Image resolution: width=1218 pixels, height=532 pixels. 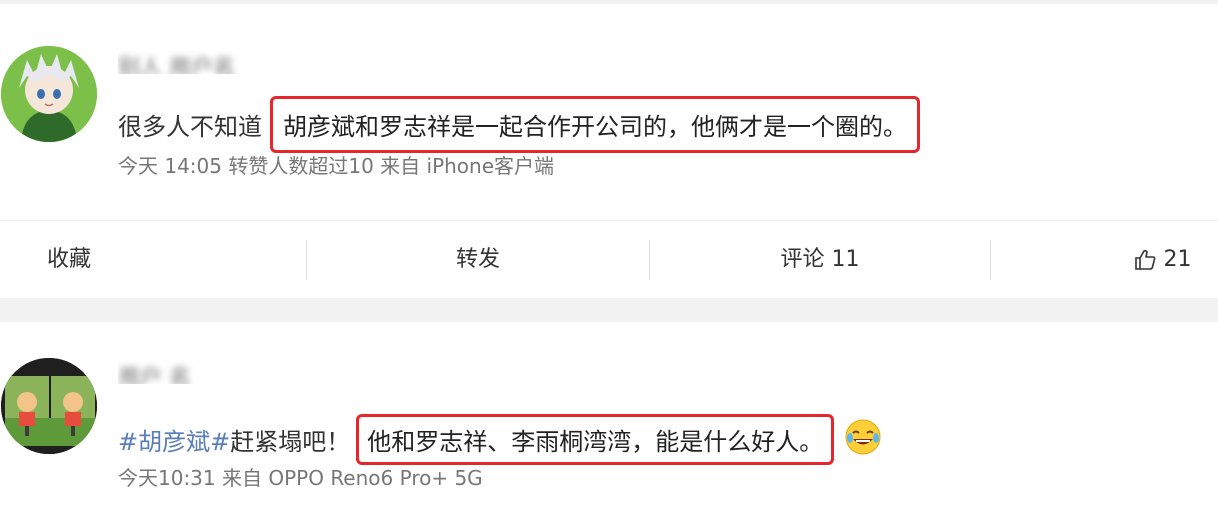 What do you see at coordinates (595, 439) in the screenshot?
I see `highlighted-text: 他和罗志祥、李雨桐湾湾，能是什么好人。` at bounding box center [595, 439].